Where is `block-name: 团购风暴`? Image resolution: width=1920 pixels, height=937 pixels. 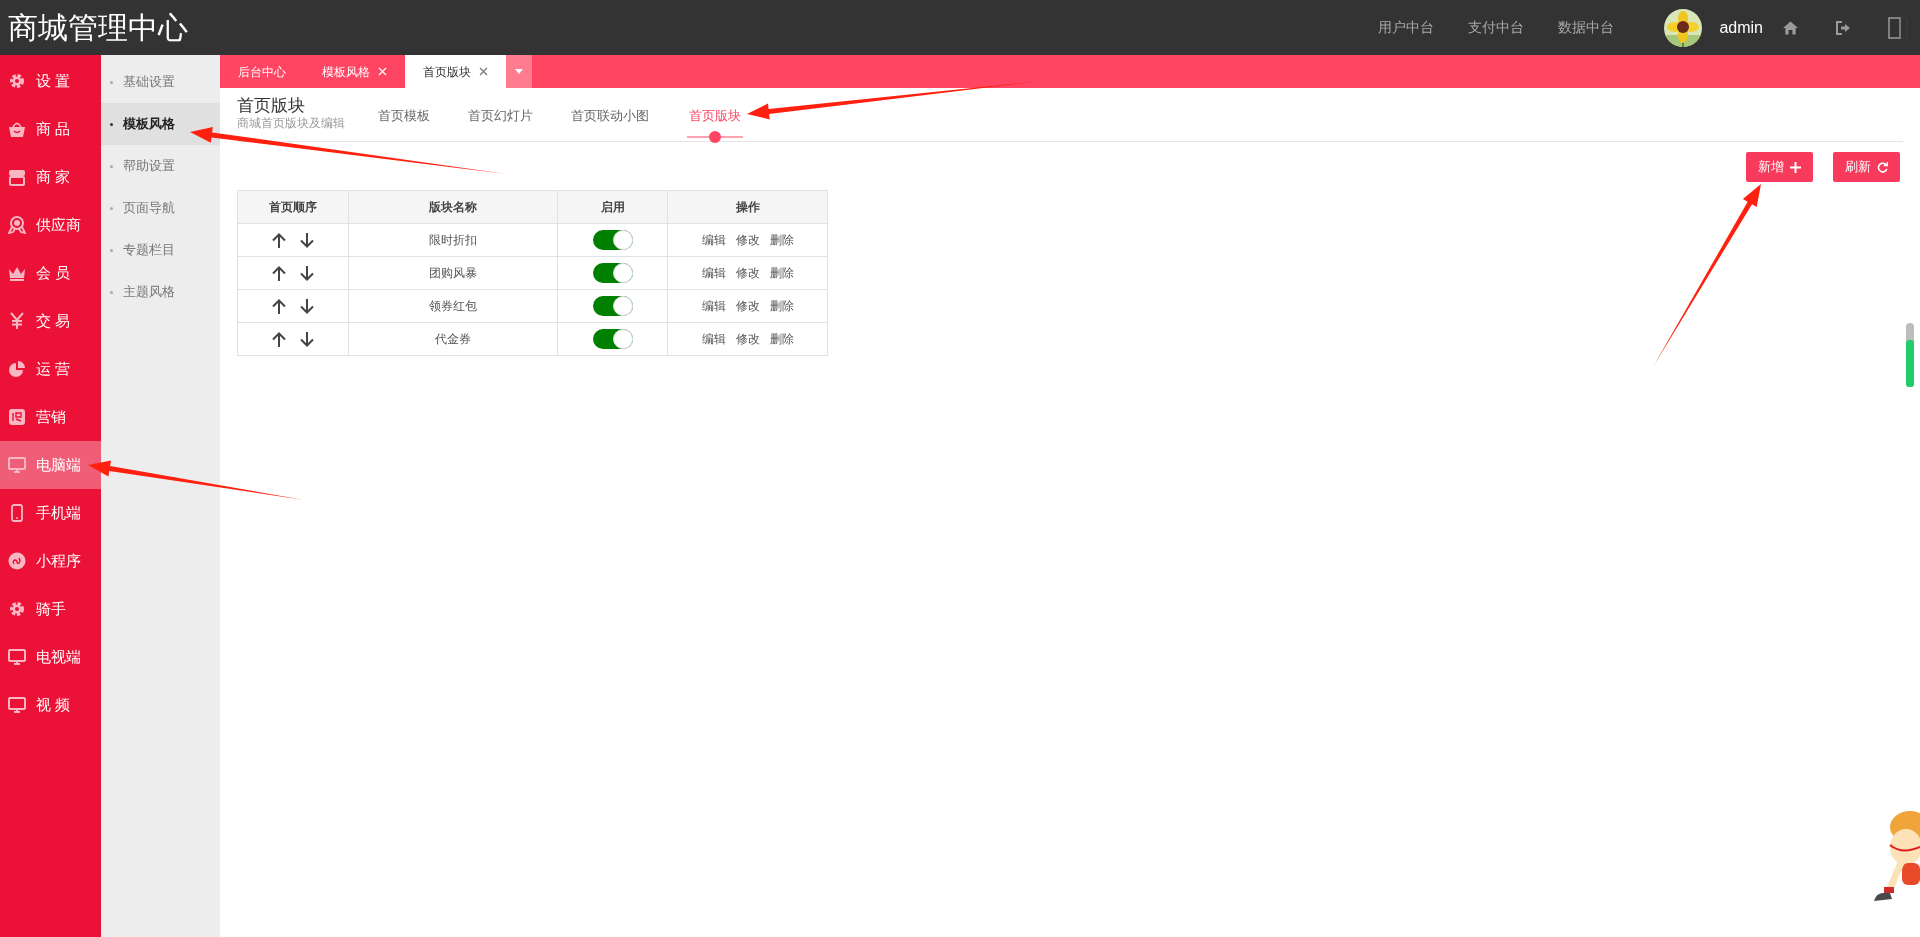 block-name: 团购风暴 is located at coordinates (453, 273).